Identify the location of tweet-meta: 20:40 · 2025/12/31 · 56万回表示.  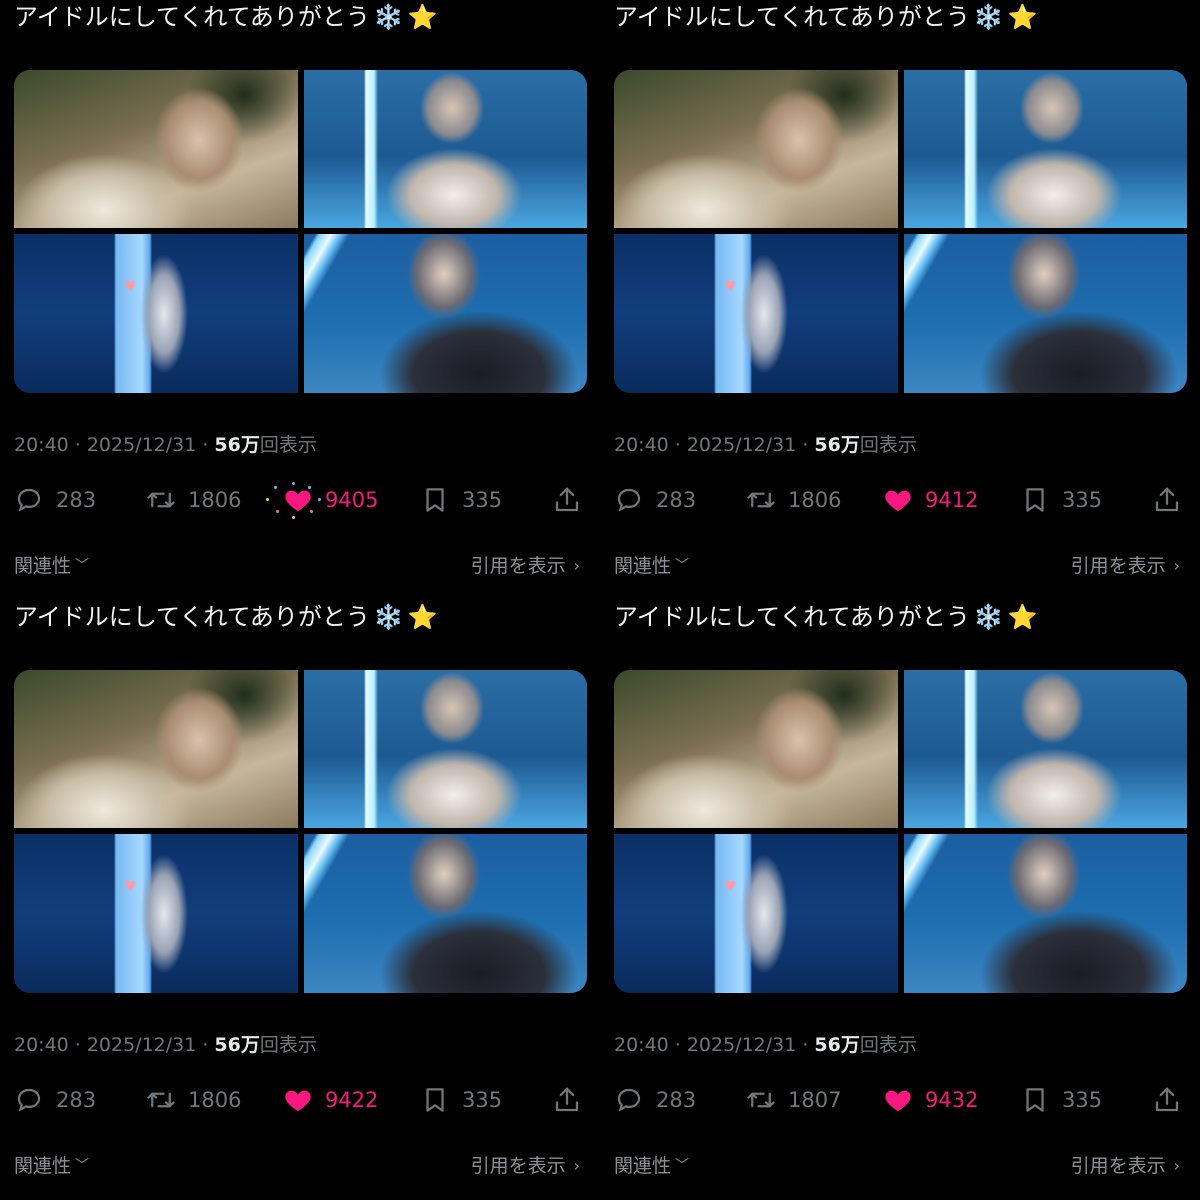
(765, 1045).